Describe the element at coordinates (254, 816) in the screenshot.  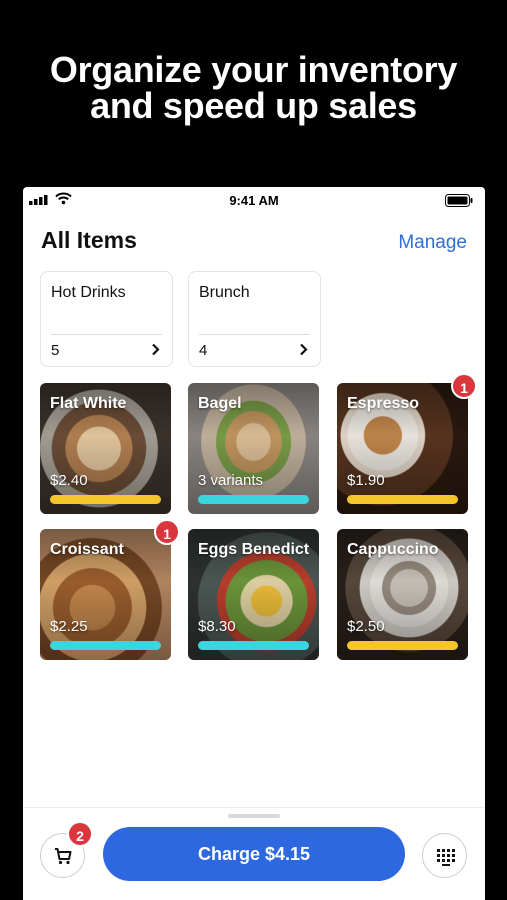
I see `drag-handle` at that location.